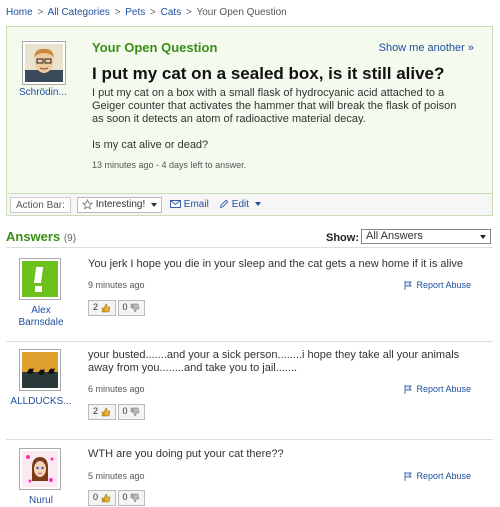 This screenshot has height=507, width=500. I want to click on show-filter-label: Show:, so click(342, 238).